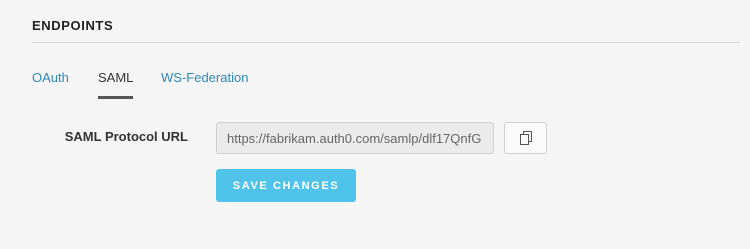 The height and width of the screenshot is (249, 750). Describe the element at coordinates (386, 42) in the screenshot. I see `section-divider` at that location.